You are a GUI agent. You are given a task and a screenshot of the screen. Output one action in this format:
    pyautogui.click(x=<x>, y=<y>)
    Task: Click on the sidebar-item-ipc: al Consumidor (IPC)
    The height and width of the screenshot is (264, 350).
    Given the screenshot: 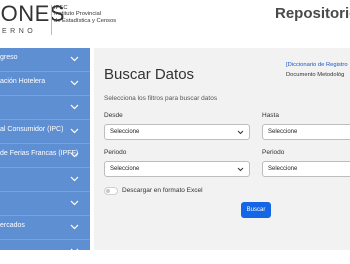 What is the action you would take?
    pyautogui.click(x=45, y=132)
    